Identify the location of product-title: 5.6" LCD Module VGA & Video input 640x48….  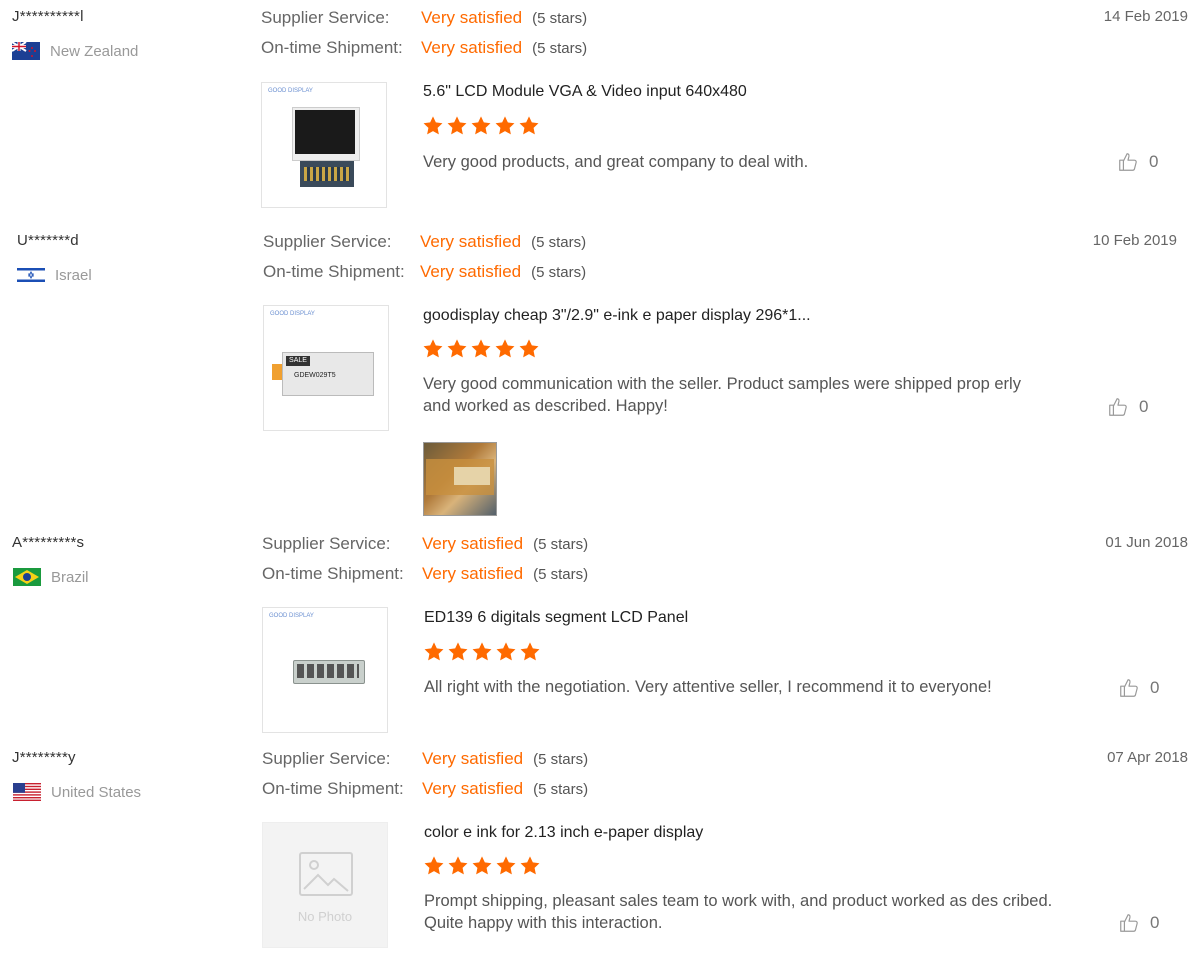
(585, 92).